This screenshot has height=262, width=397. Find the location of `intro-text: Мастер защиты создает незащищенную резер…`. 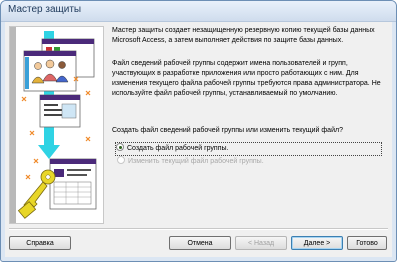

intro-text: Мастер защиты создает незащищенную резер… is located at coordinates (243, 35).